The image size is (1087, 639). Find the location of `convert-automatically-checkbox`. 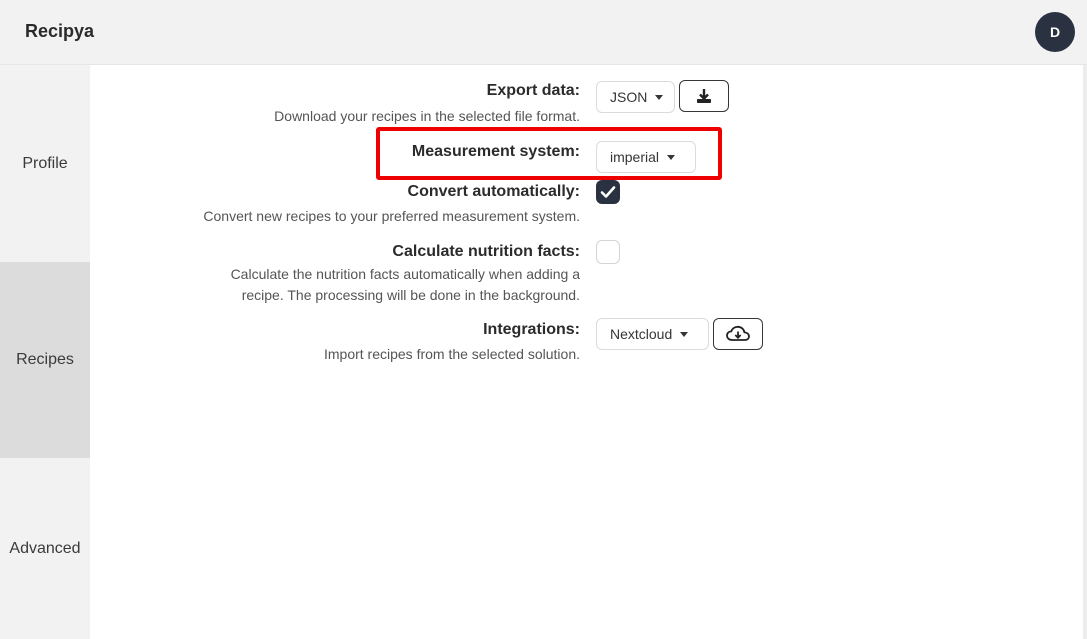

convert-automatically-checkbox is located at coordinates (608, 192).